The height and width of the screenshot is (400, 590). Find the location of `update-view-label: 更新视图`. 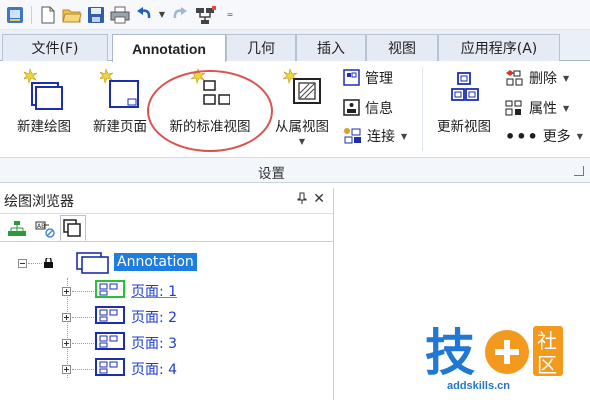

update-view-label: 更新视图 is located at coordinates (464, 127).